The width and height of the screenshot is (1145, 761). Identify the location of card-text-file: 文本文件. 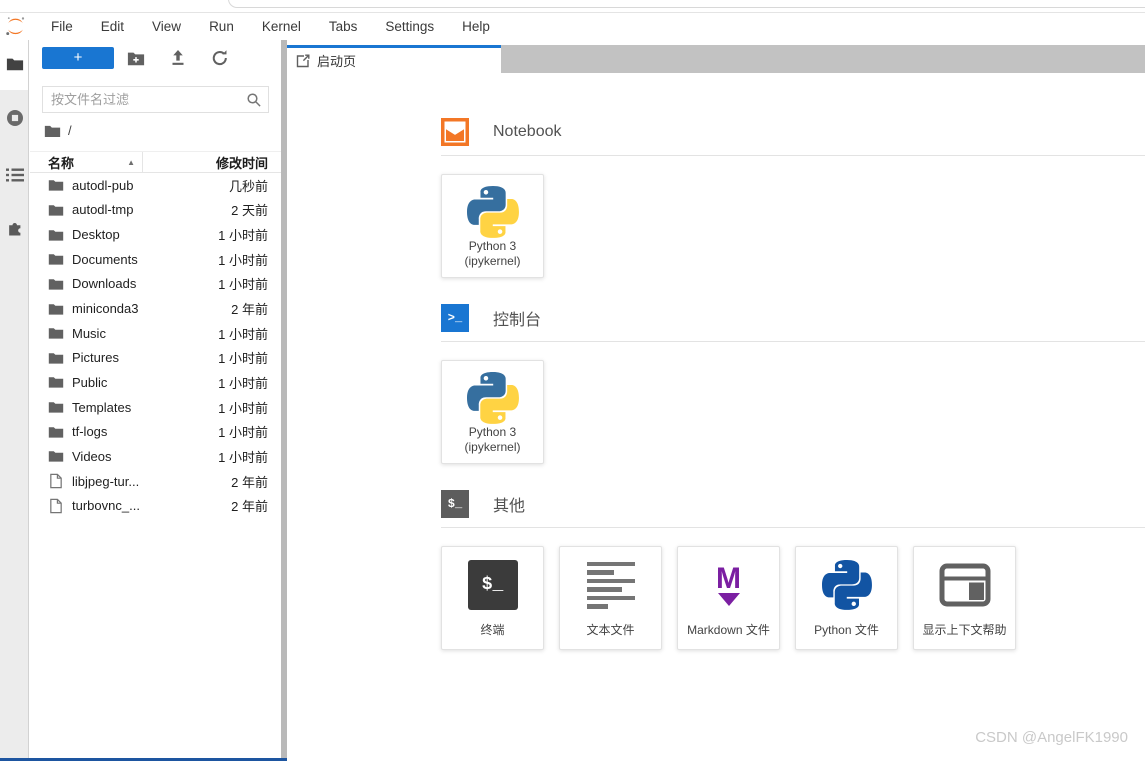
(610, 598).